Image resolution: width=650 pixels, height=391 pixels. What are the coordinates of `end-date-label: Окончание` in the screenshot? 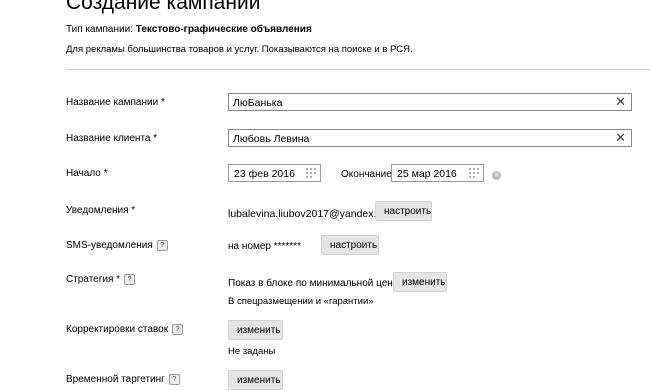 It's located at (366, 174).